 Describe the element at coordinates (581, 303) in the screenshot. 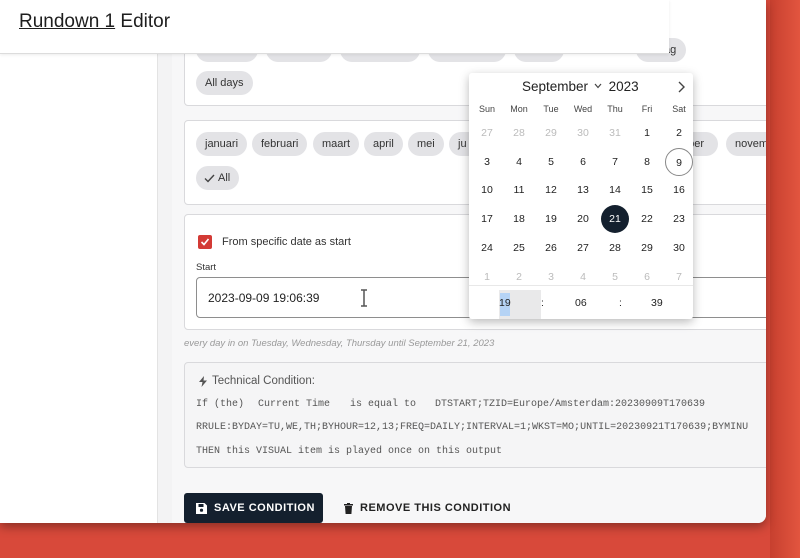

I see `time-minutes: 06` at that location.